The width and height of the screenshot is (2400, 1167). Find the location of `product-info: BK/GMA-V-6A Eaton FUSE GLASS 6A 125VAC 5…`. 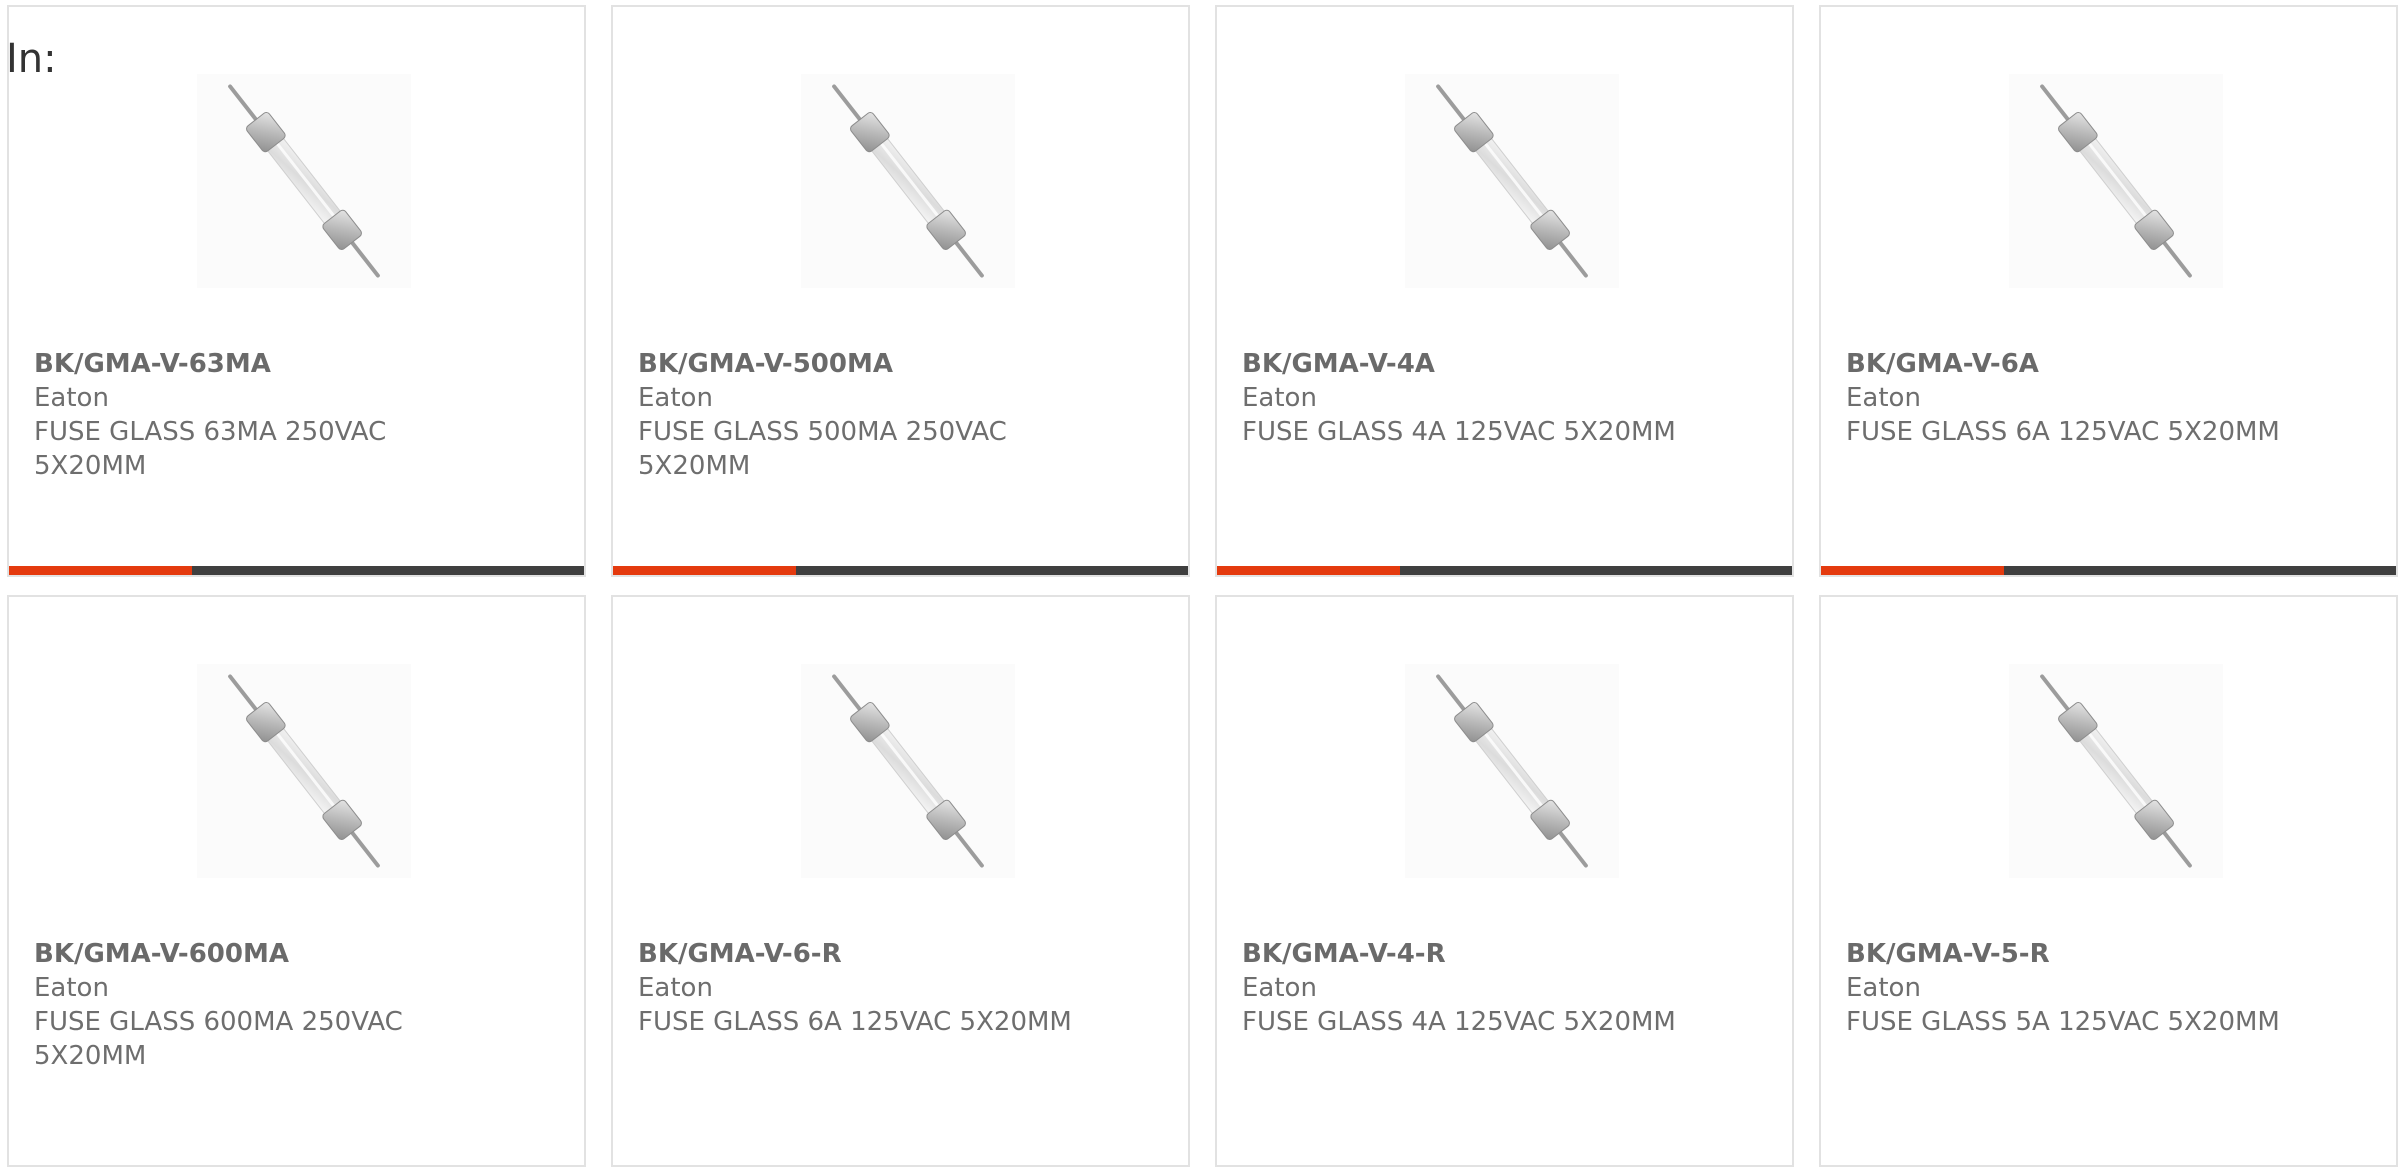

product-info: BK/GMA-V-6A Eaton FUSE GLASS 6A 125VAC 5… is located at coordinates (2066, 398).